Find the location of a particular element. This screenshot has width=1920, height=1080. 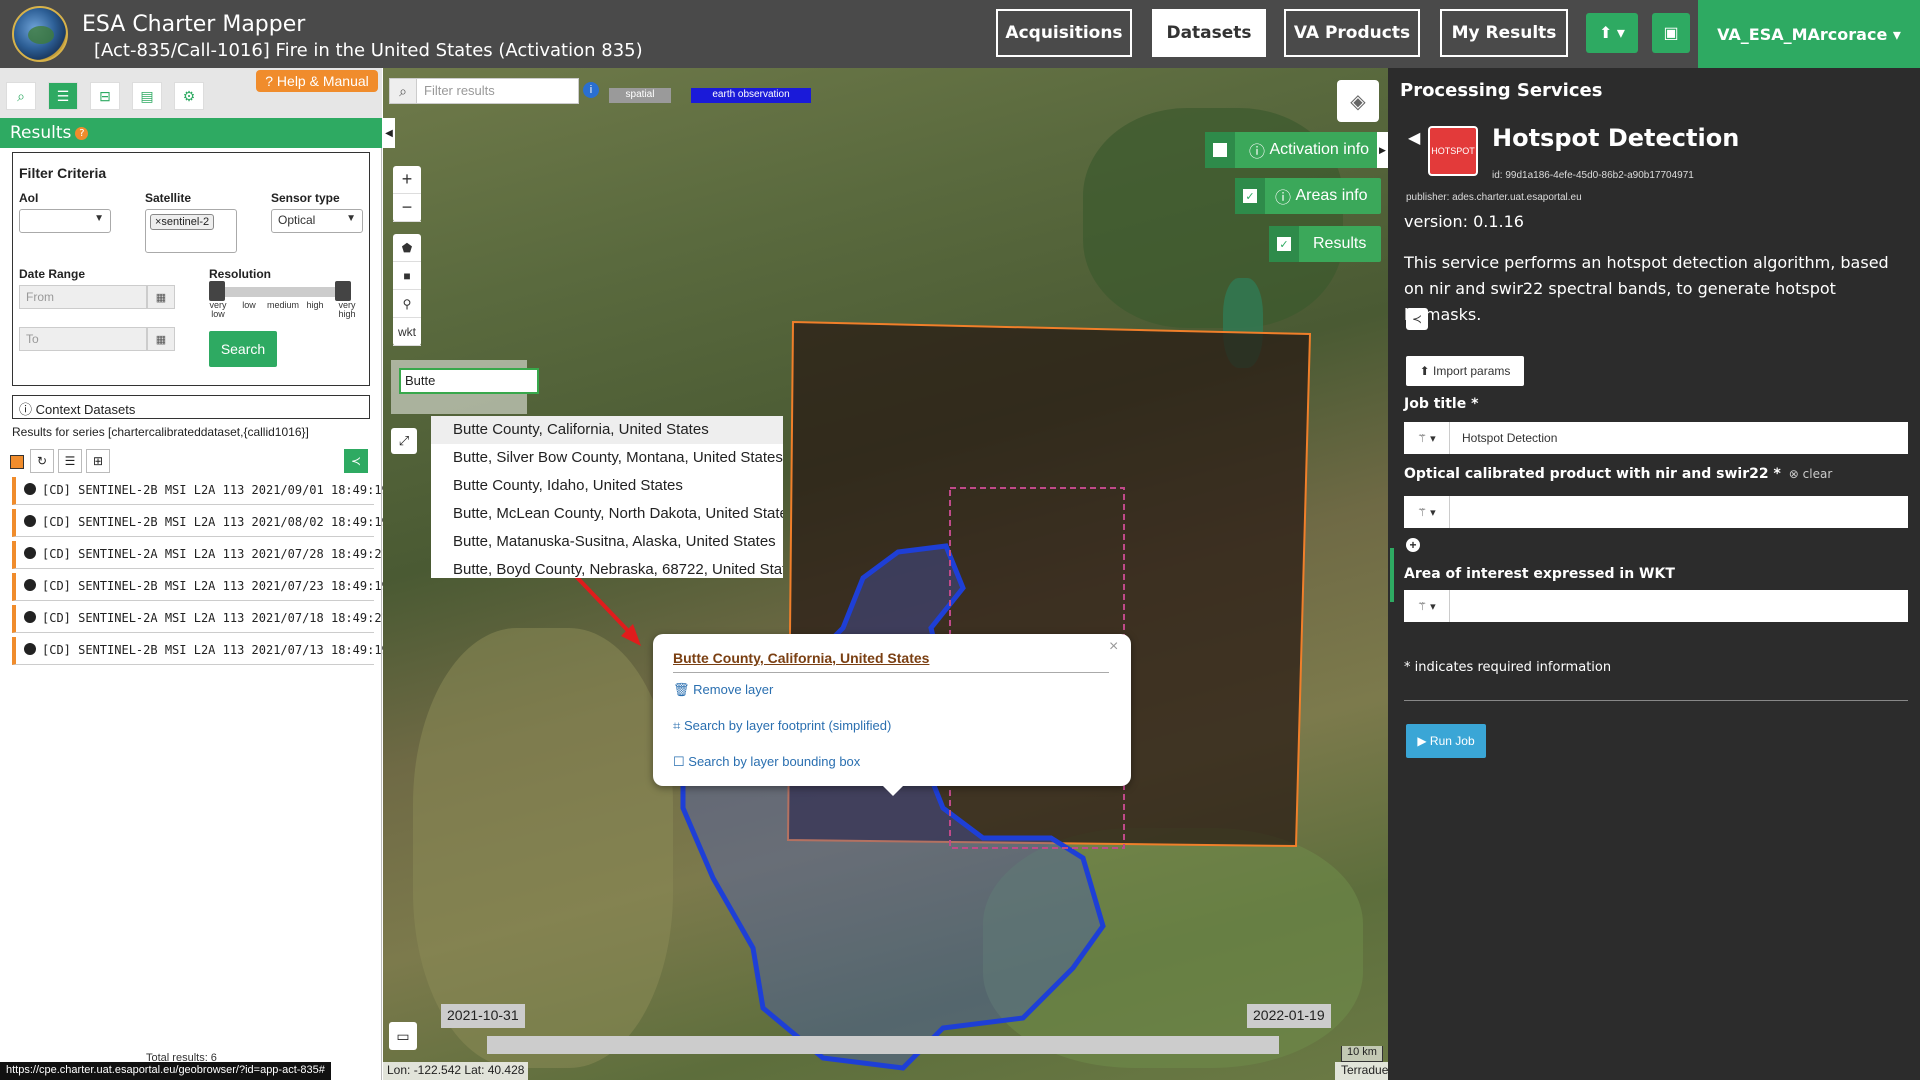

zoom-out-button: − is located at coordinates (407, 208).